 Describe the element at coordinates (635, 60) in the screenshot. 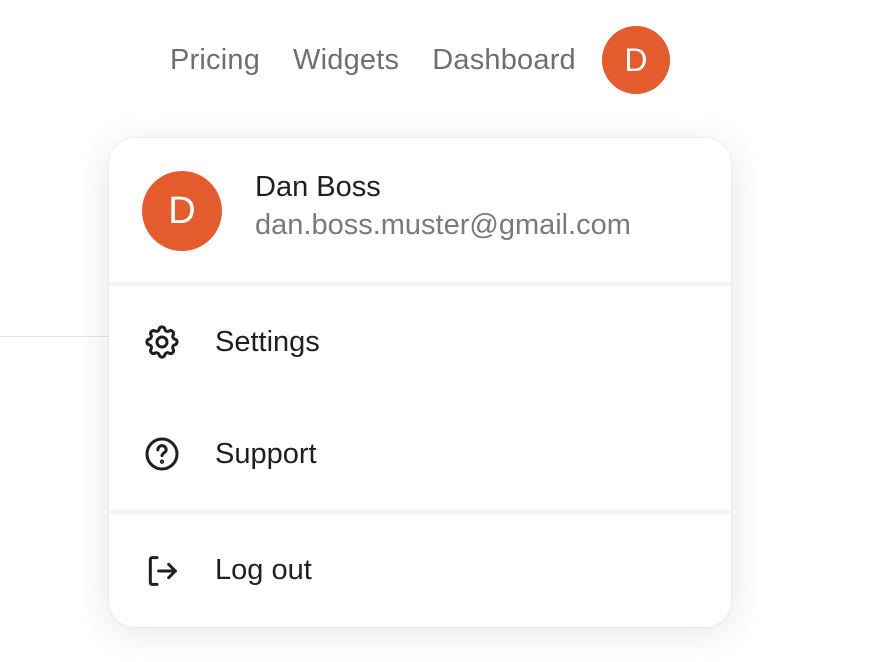

I see `user-avatar-button: D` at that location.